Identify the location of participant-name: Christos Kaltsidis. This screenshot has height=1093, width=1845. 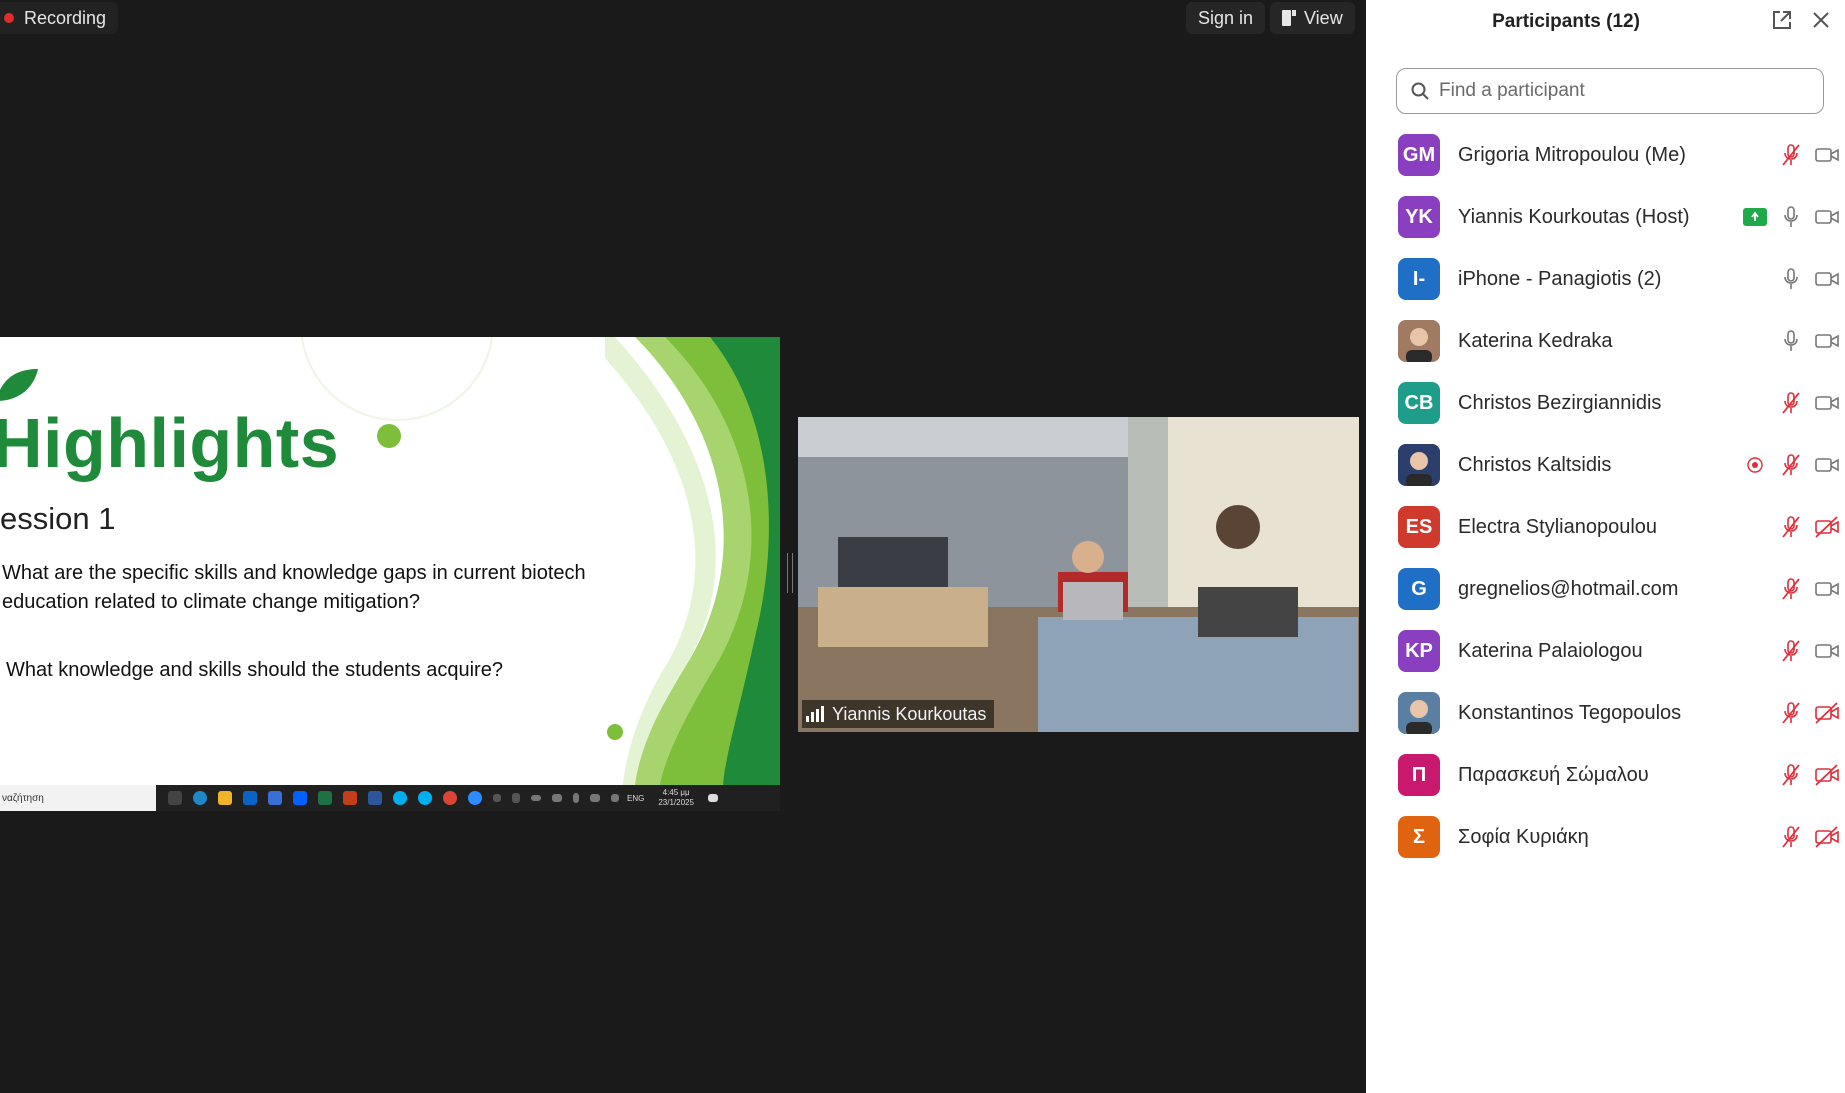
(1535, 464).